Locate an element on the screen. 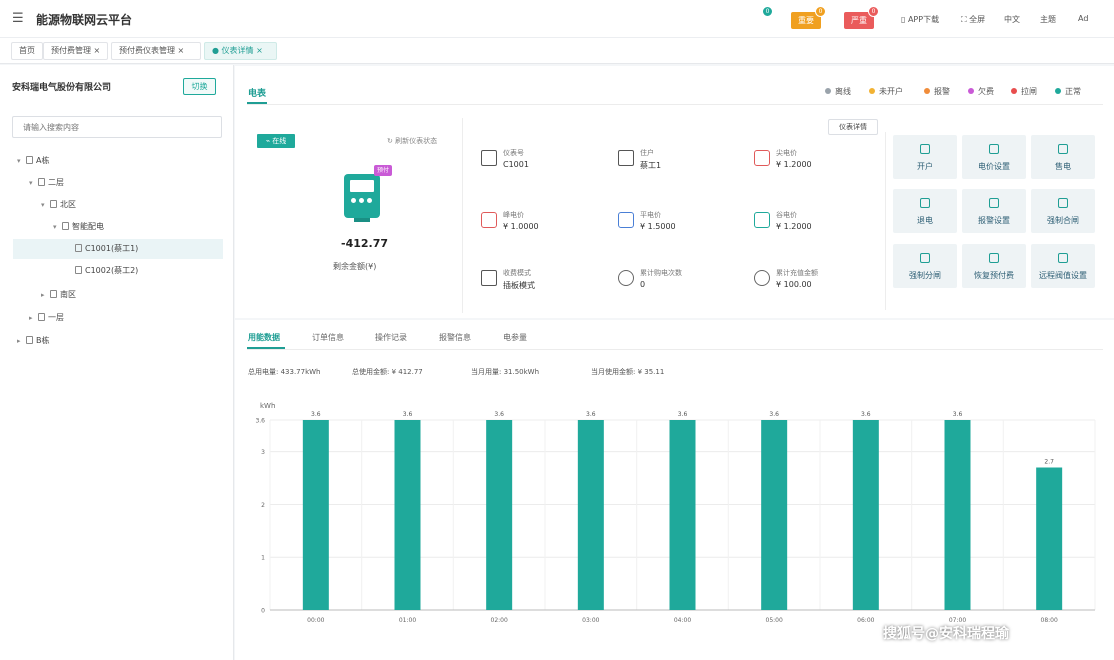  x-tick-label: 01:00 is located at coordinates (407, 620).